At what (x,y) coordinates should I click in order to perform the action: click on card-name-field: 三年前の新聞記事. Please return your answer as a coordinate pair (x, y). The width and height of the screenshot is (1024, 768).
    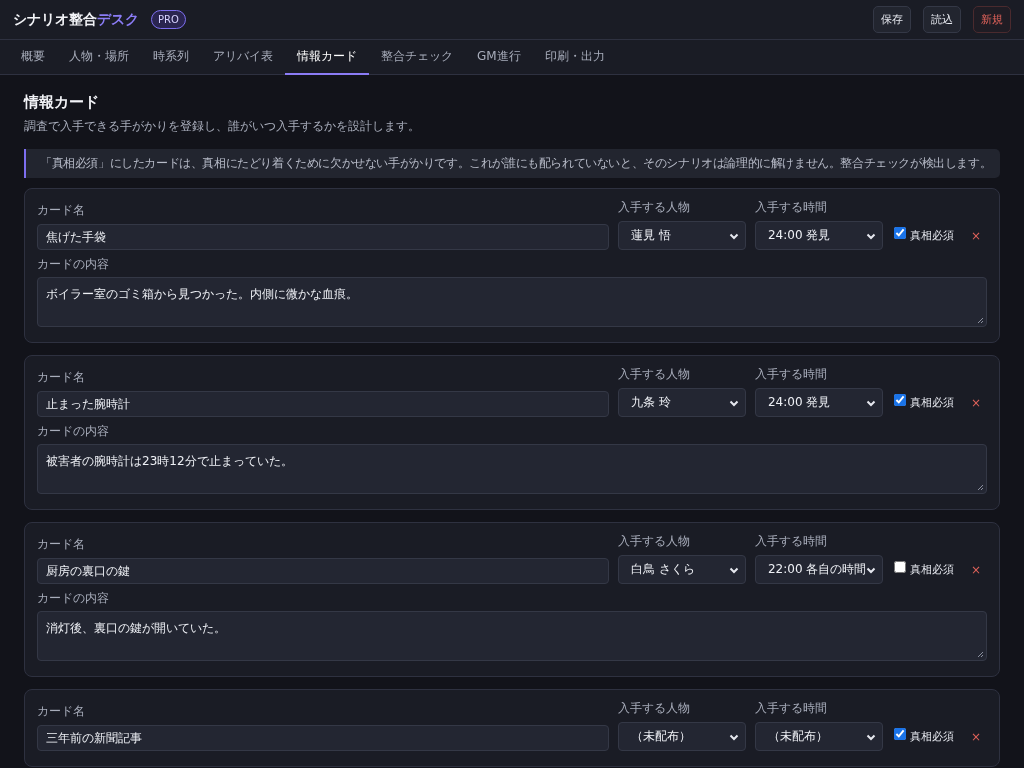
    Looking at the image, I should click on (323, 738).